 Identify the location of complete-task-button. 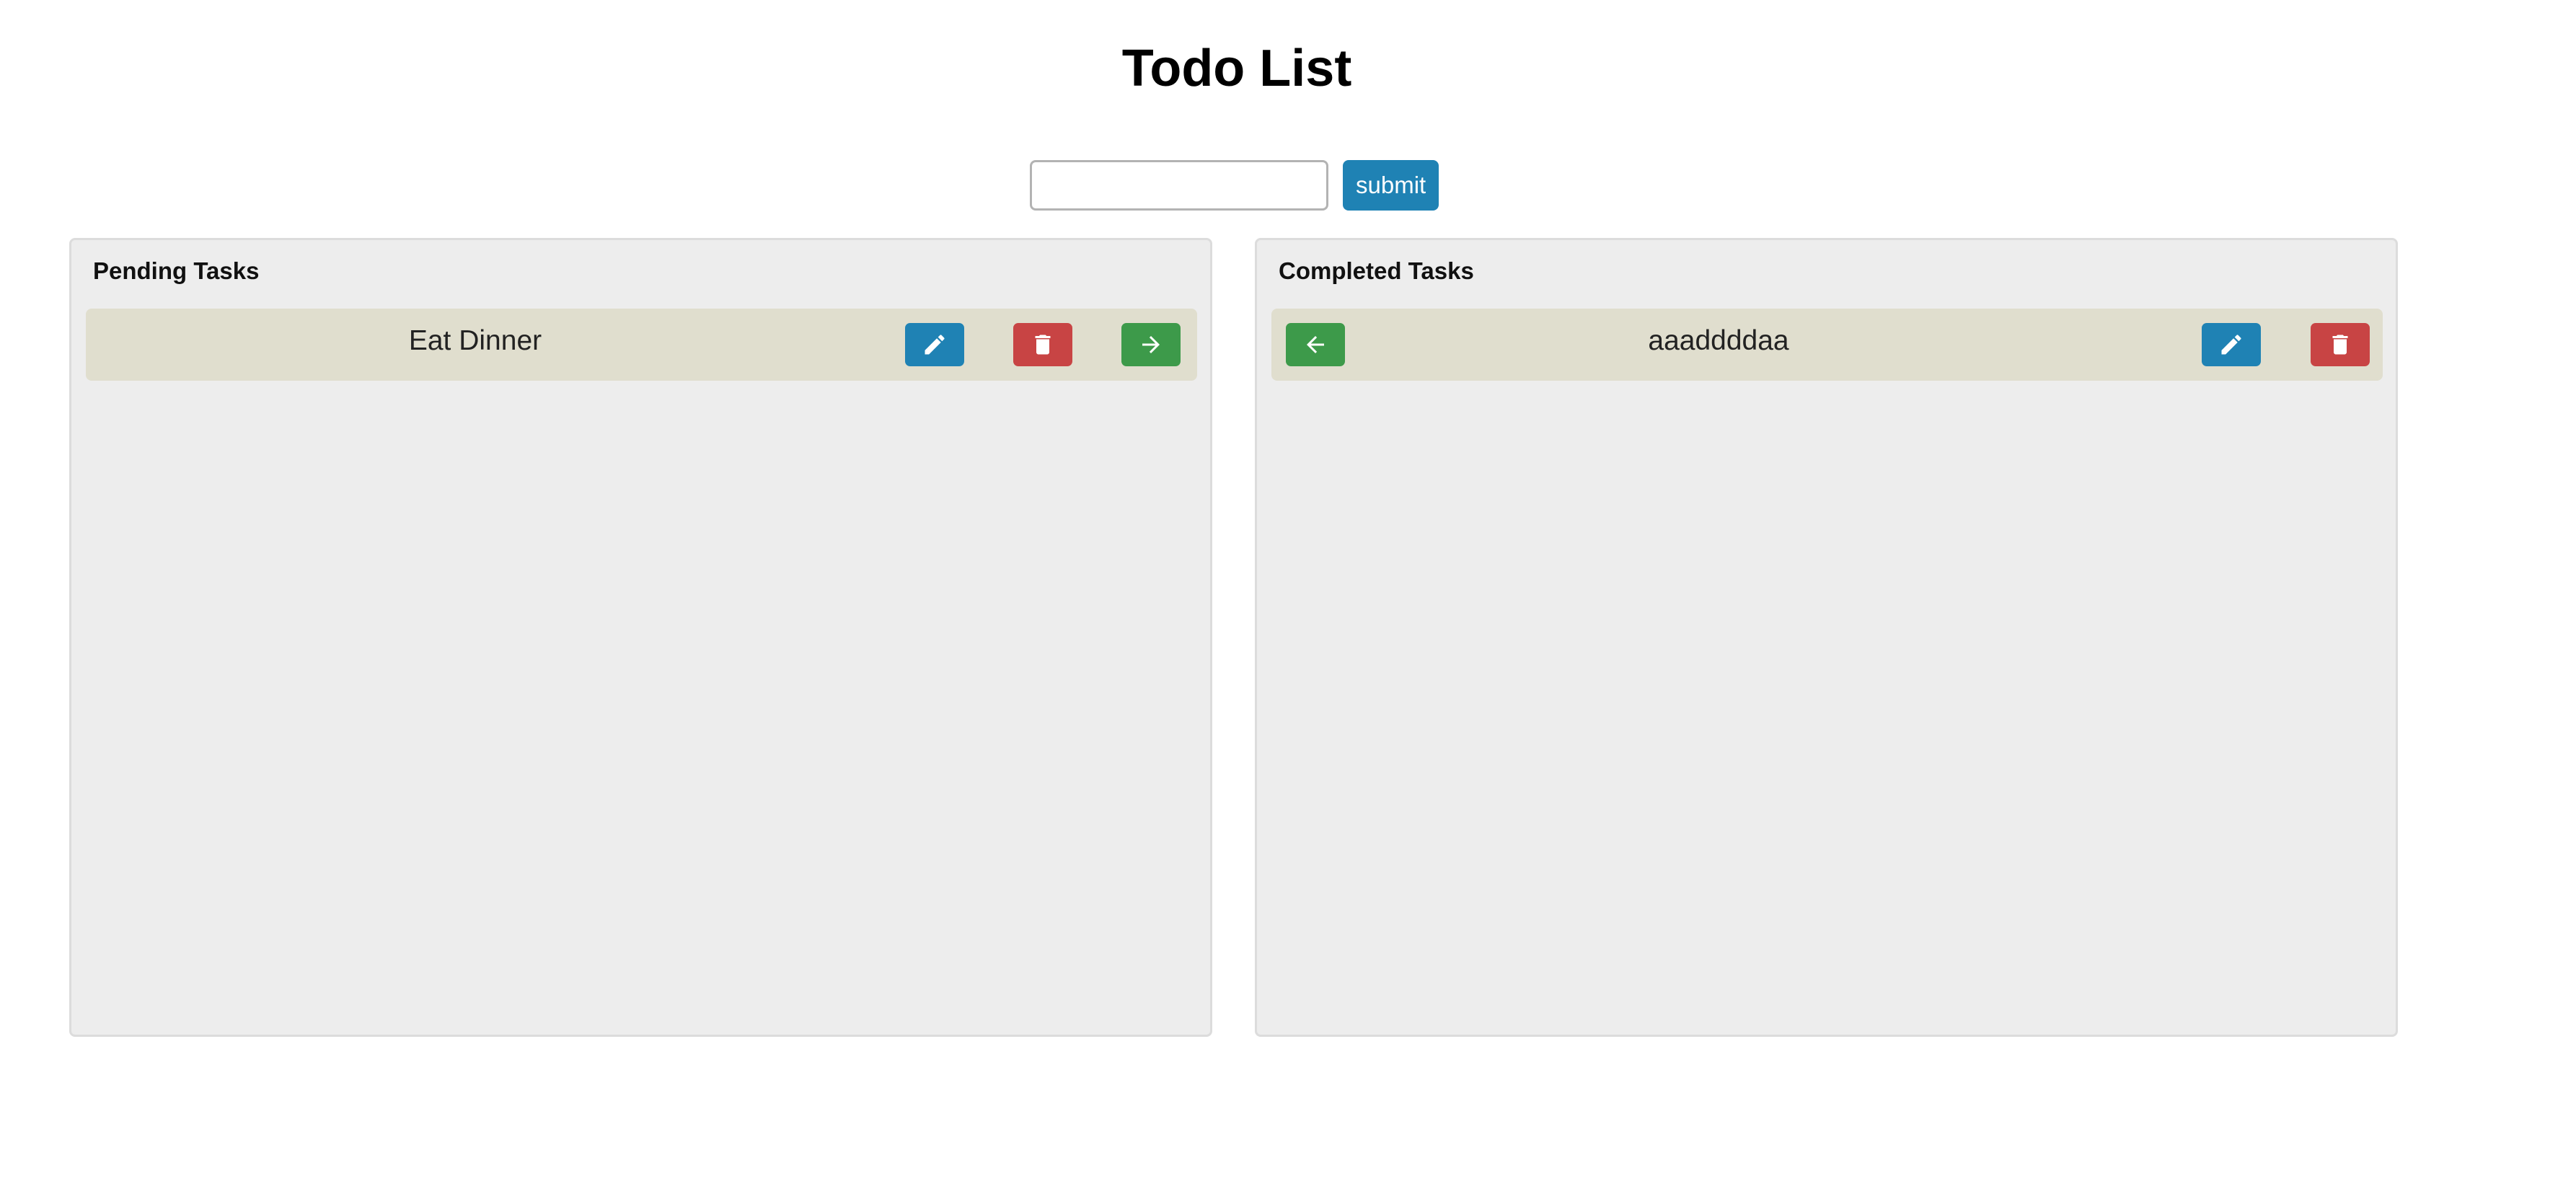
(1151, 344).